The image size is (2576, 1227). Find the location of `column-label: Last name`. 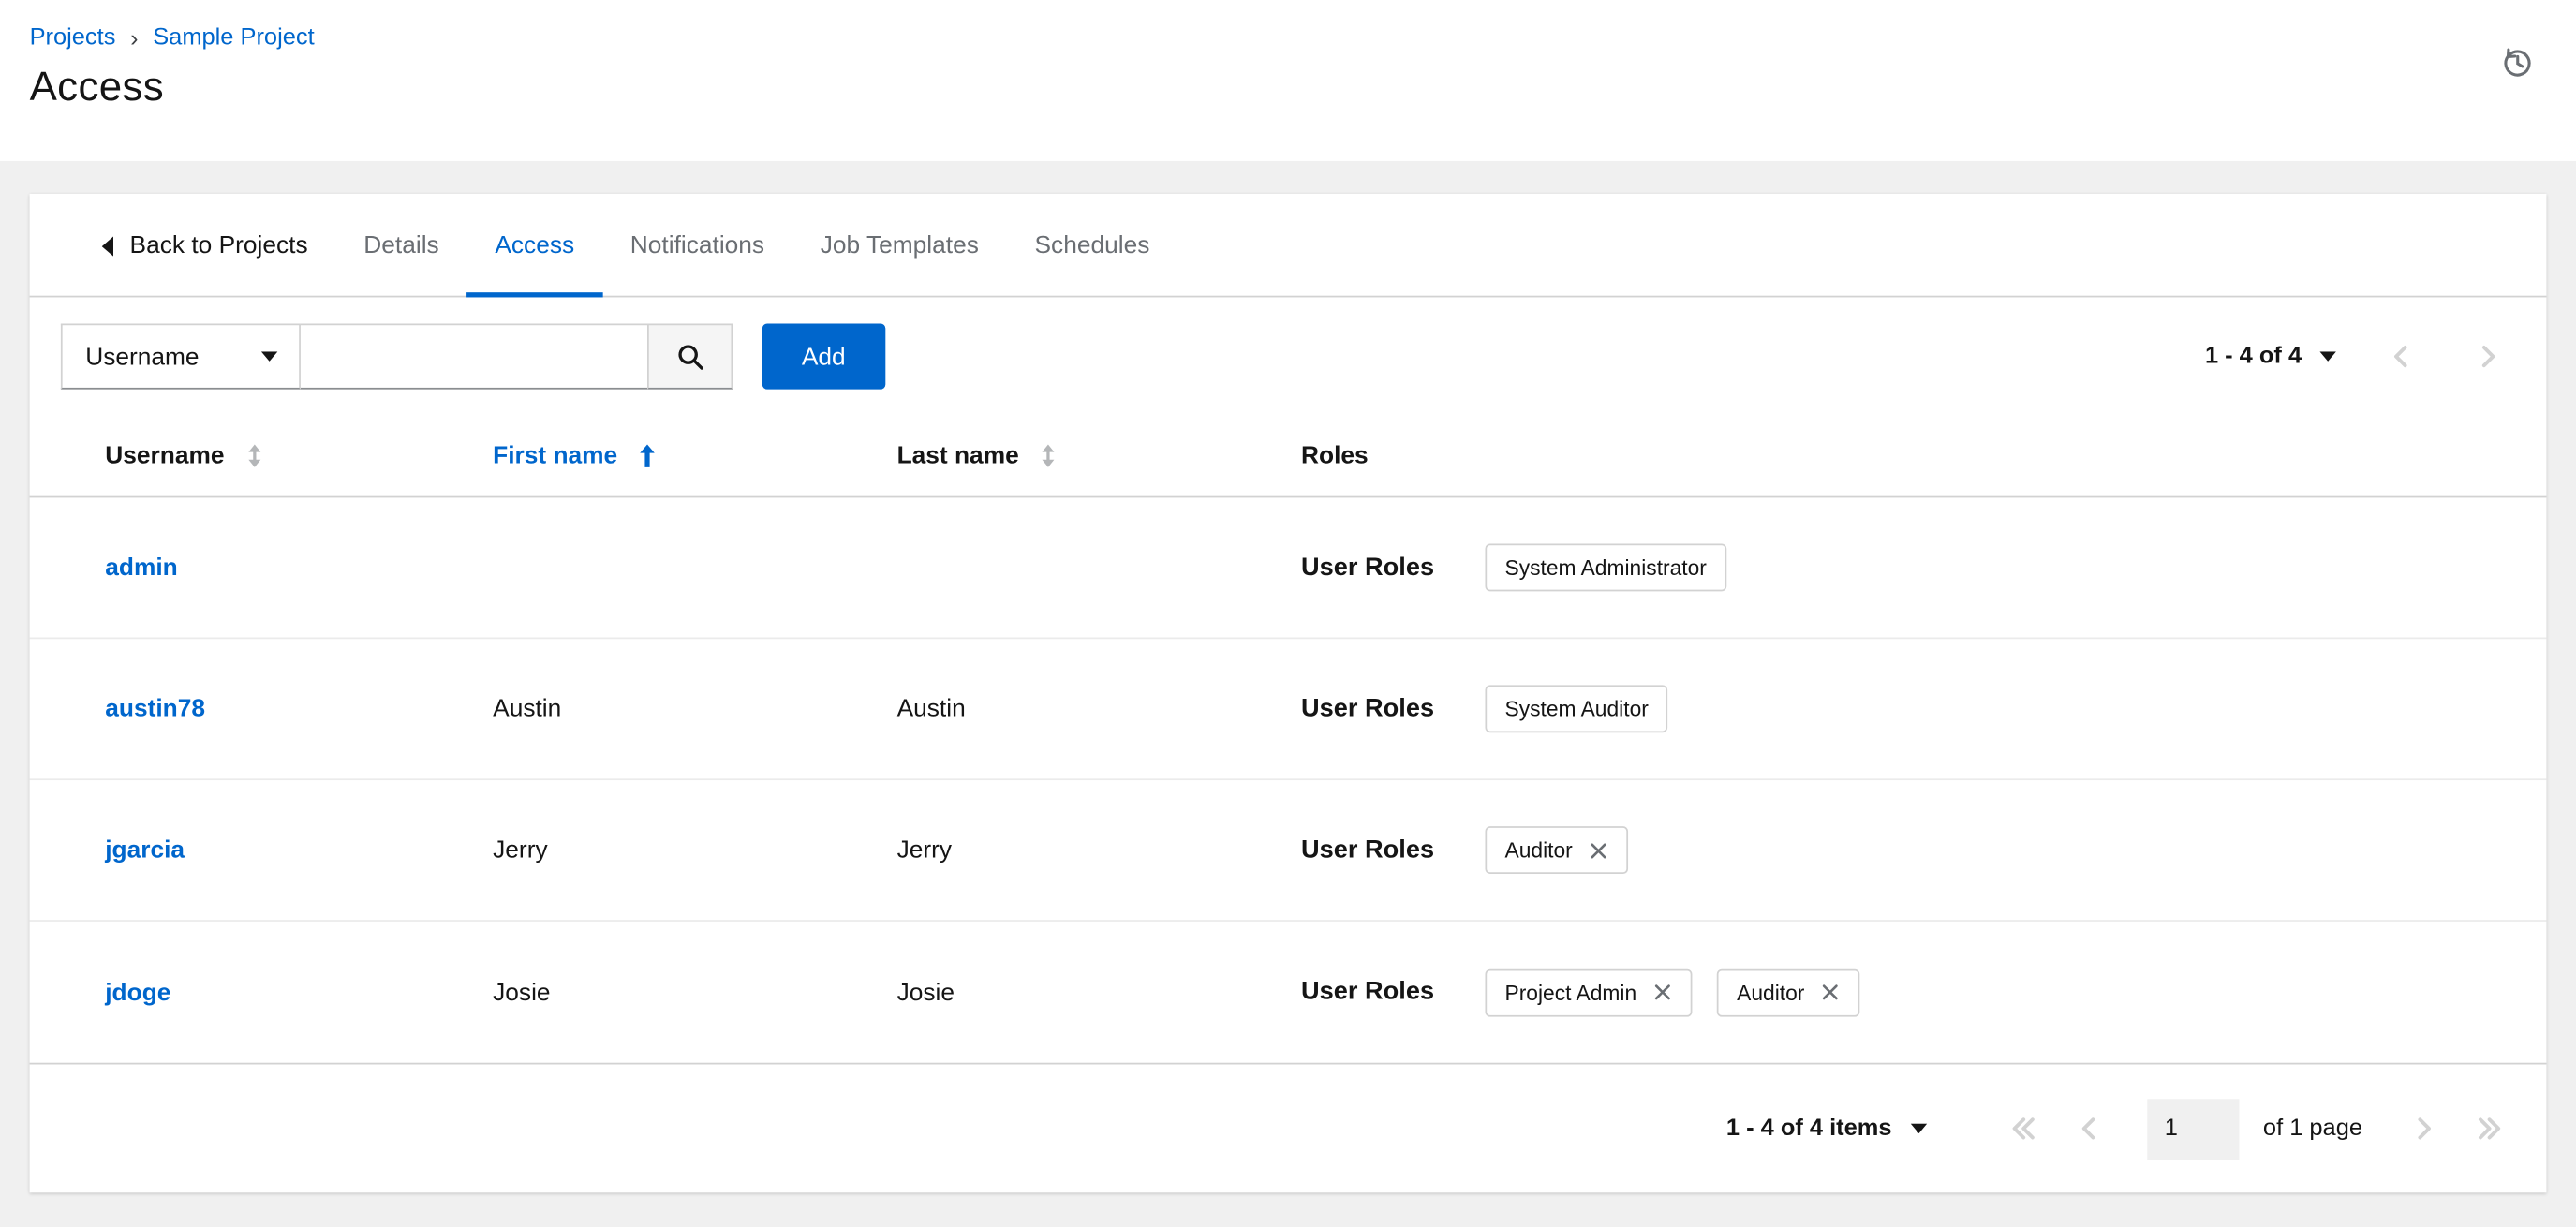

column-label: Last name is located at coordinates (957, 455).